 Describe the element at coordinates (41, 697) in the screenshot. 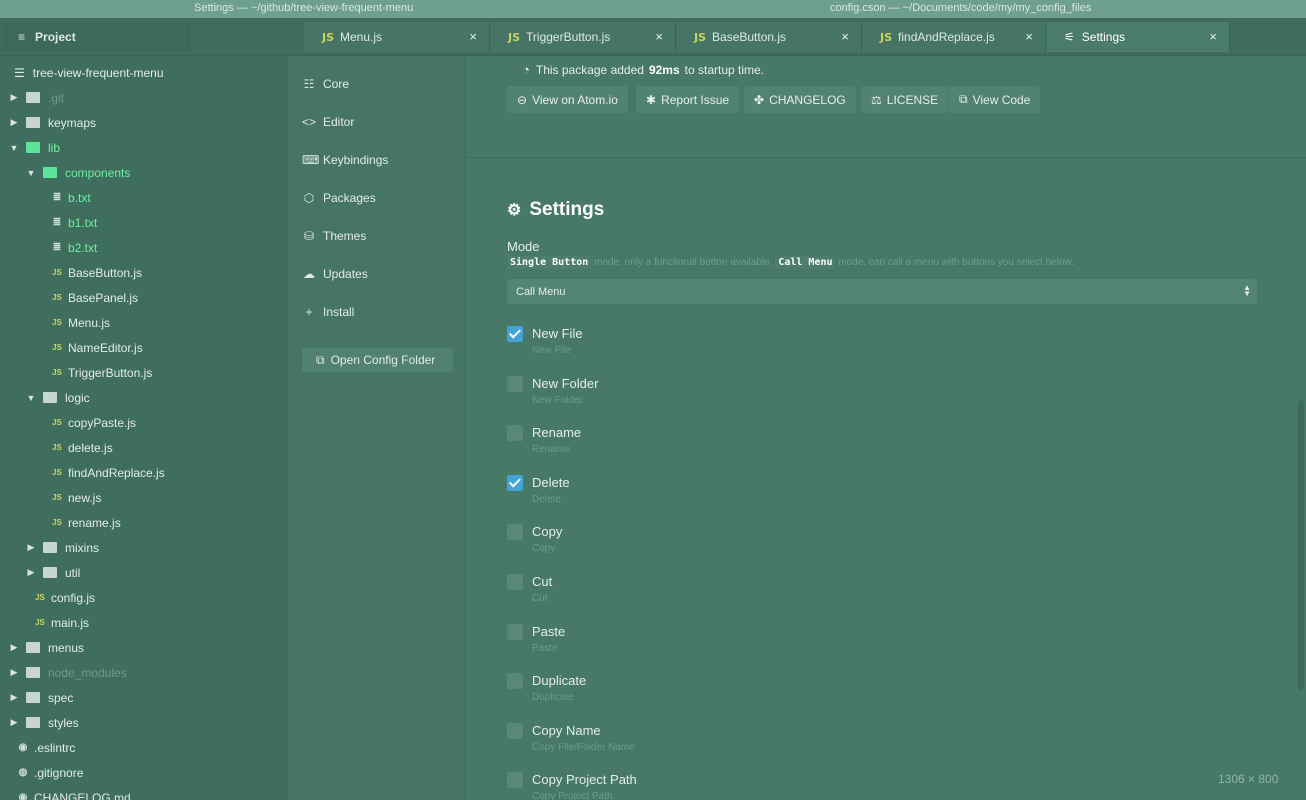

I see `tree-item: ▶ spec` at that location.